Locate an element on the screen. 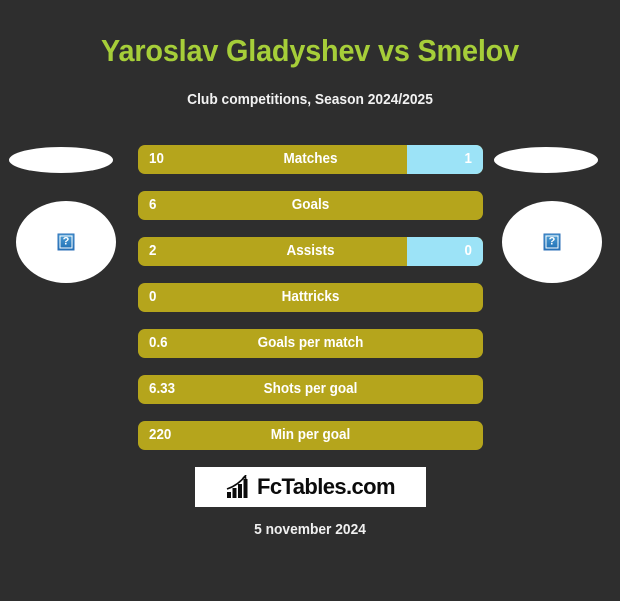 Image resolution: width=620 pixels, height=601 pixels. stat-label: Goals is located at coordinates (310, 205).